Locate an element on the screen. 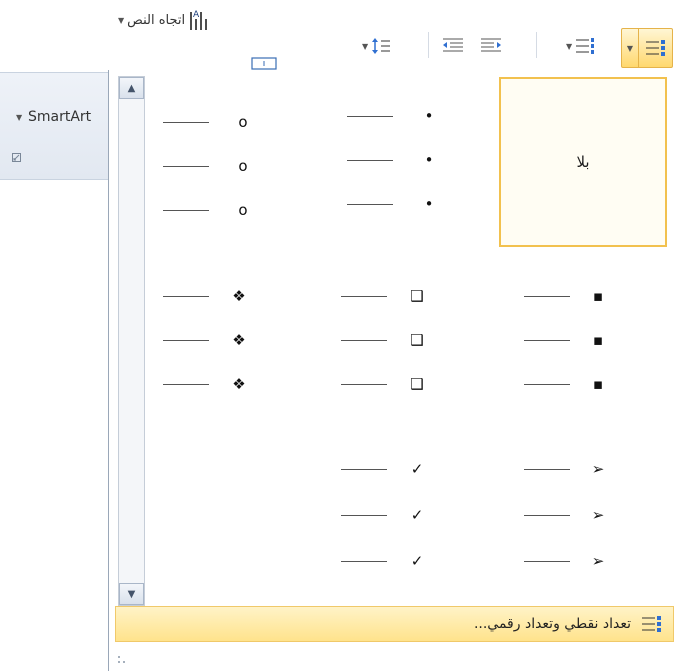  text-direction-icon: A is located at coordinates (198, 20).